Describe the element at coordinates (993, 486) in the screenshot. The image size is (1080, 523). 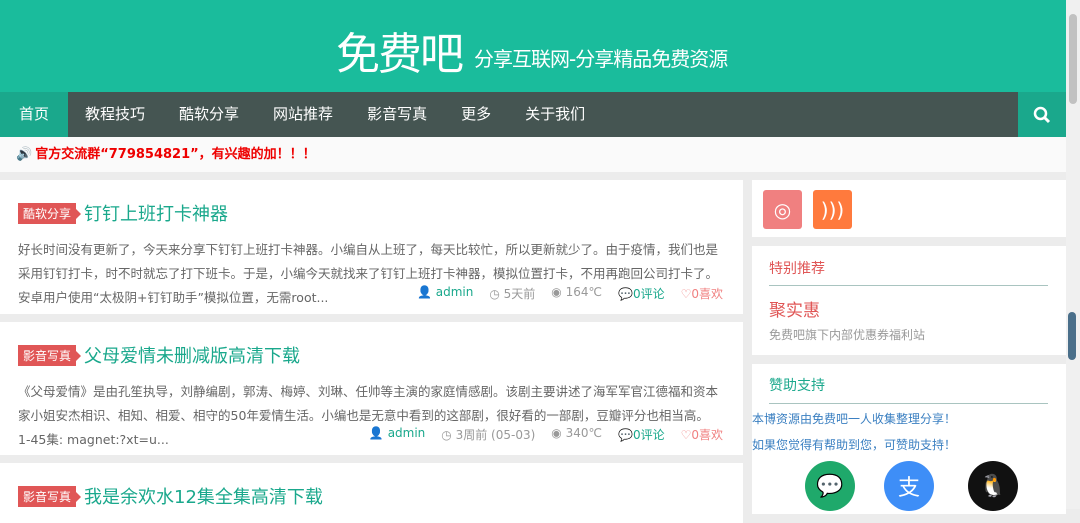
I see `qq-icon: 🐧` at that location.